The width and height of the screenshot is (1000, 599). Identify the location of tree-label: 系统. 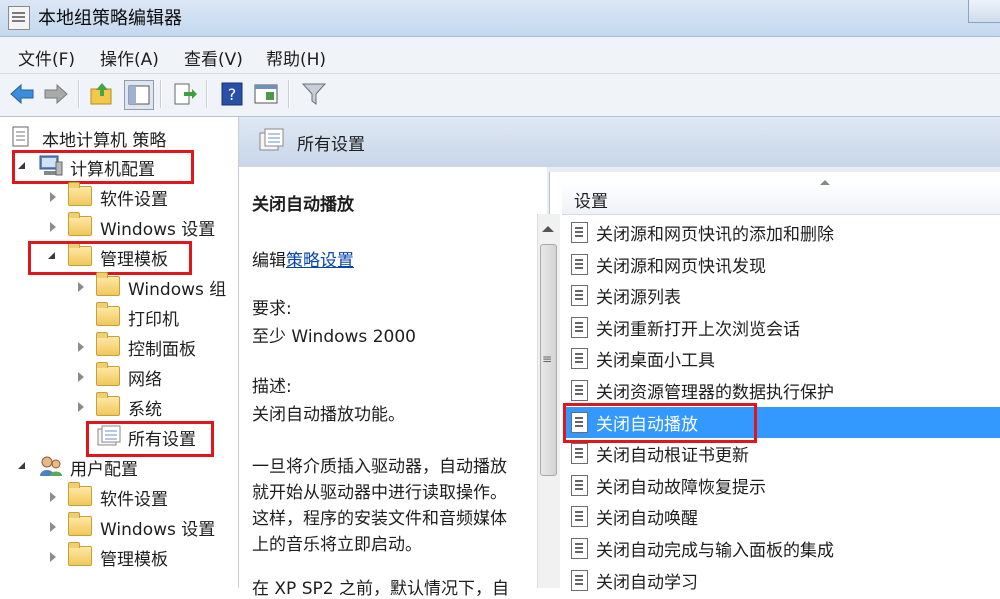
(145, 410).